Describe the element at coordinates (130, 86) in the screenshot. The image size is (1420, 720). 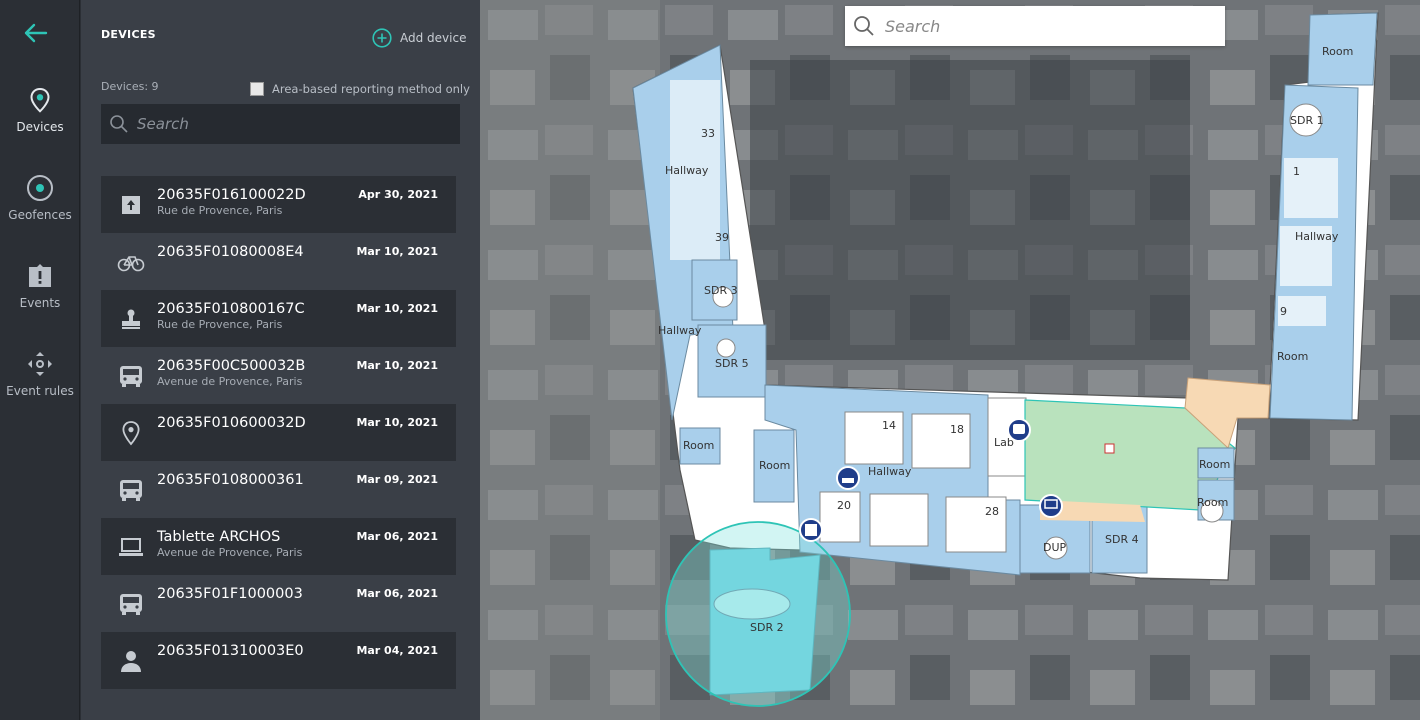
I see `device-count: Devices: 9` at that location.